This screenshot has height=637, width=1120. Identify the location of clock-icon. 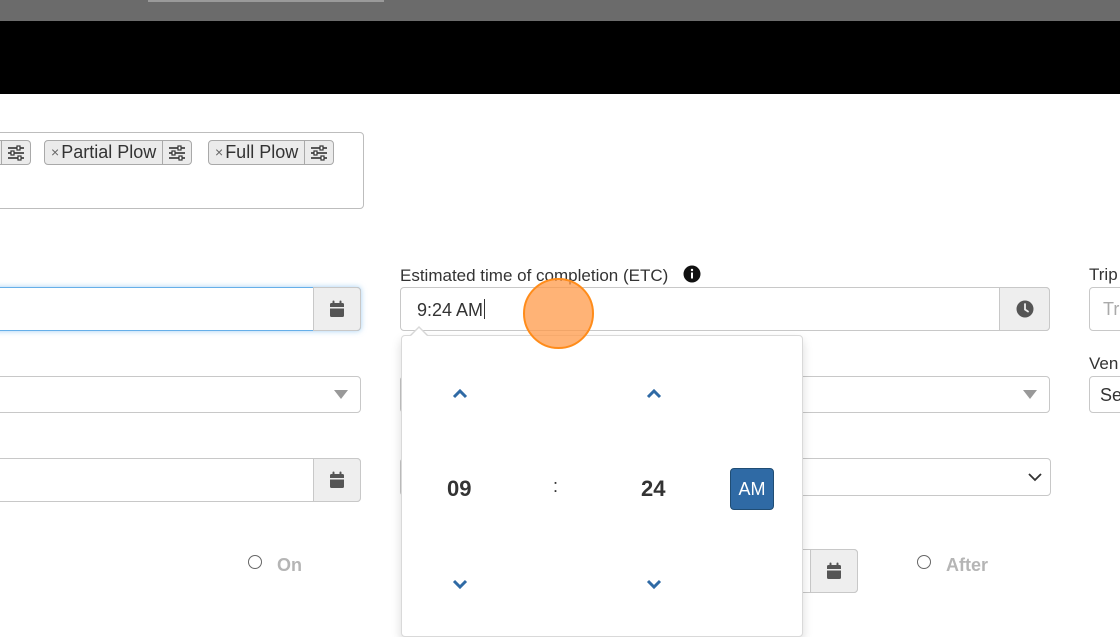
(1024, 309).